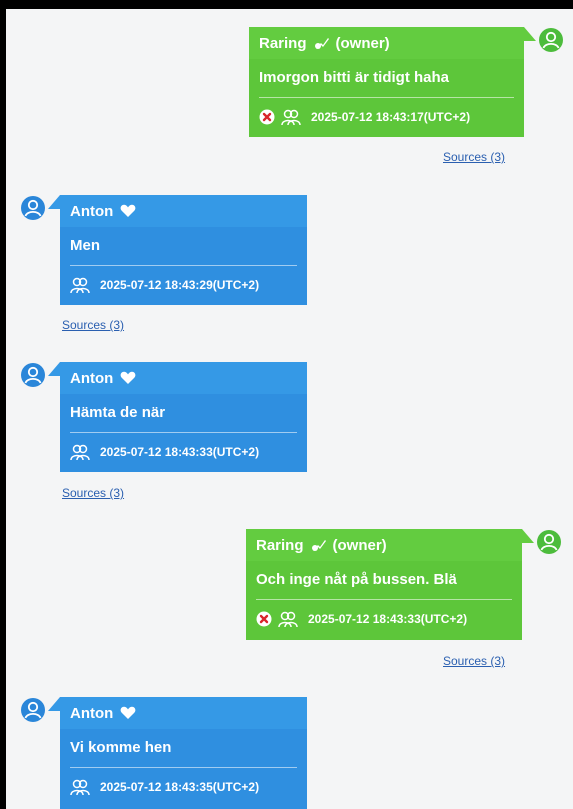 The width and height of the screenshot is (573, 809). I want to click on timestamp: 2025-07-12 18:43:29(UTC+2), so click(180, 285).